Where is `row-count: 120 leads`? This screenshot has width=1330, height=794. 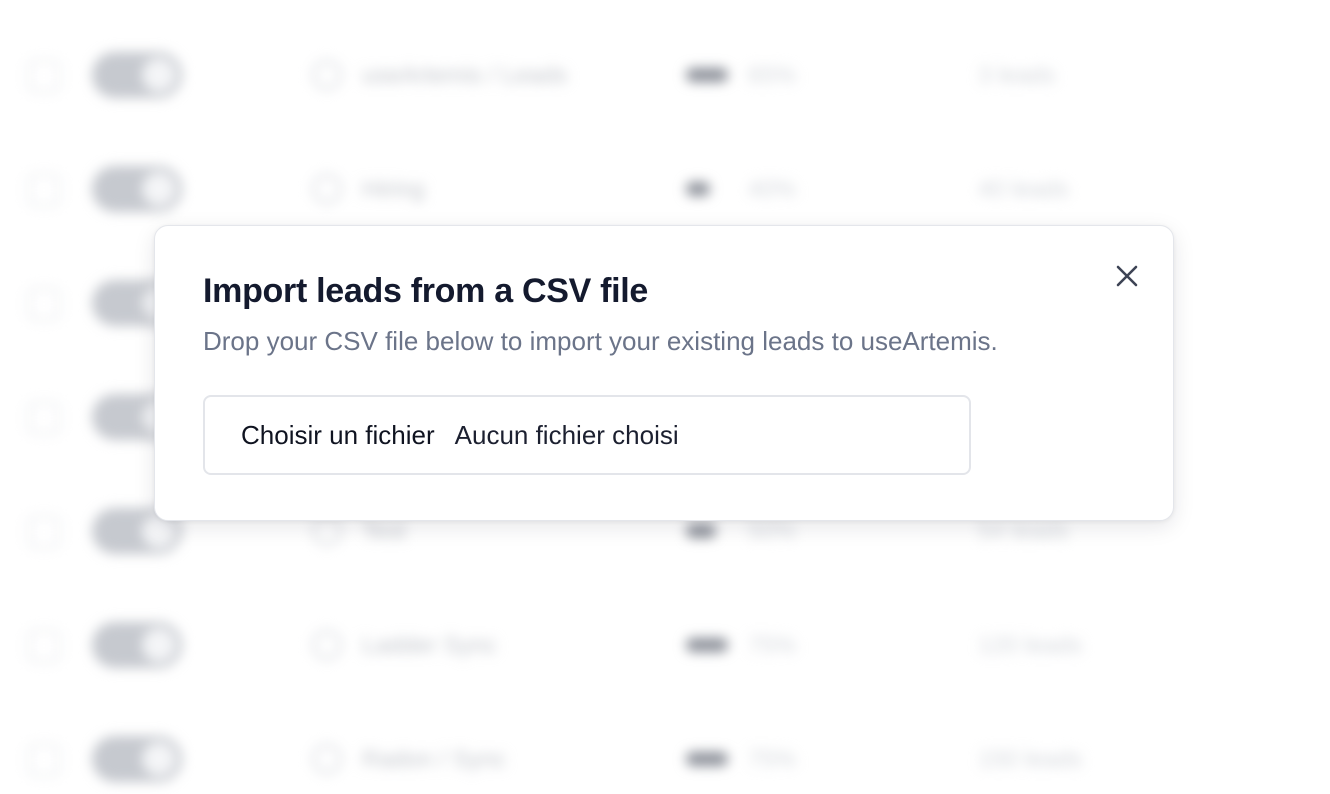
row-count: 120 leads is located at coordinates (1030, 645).